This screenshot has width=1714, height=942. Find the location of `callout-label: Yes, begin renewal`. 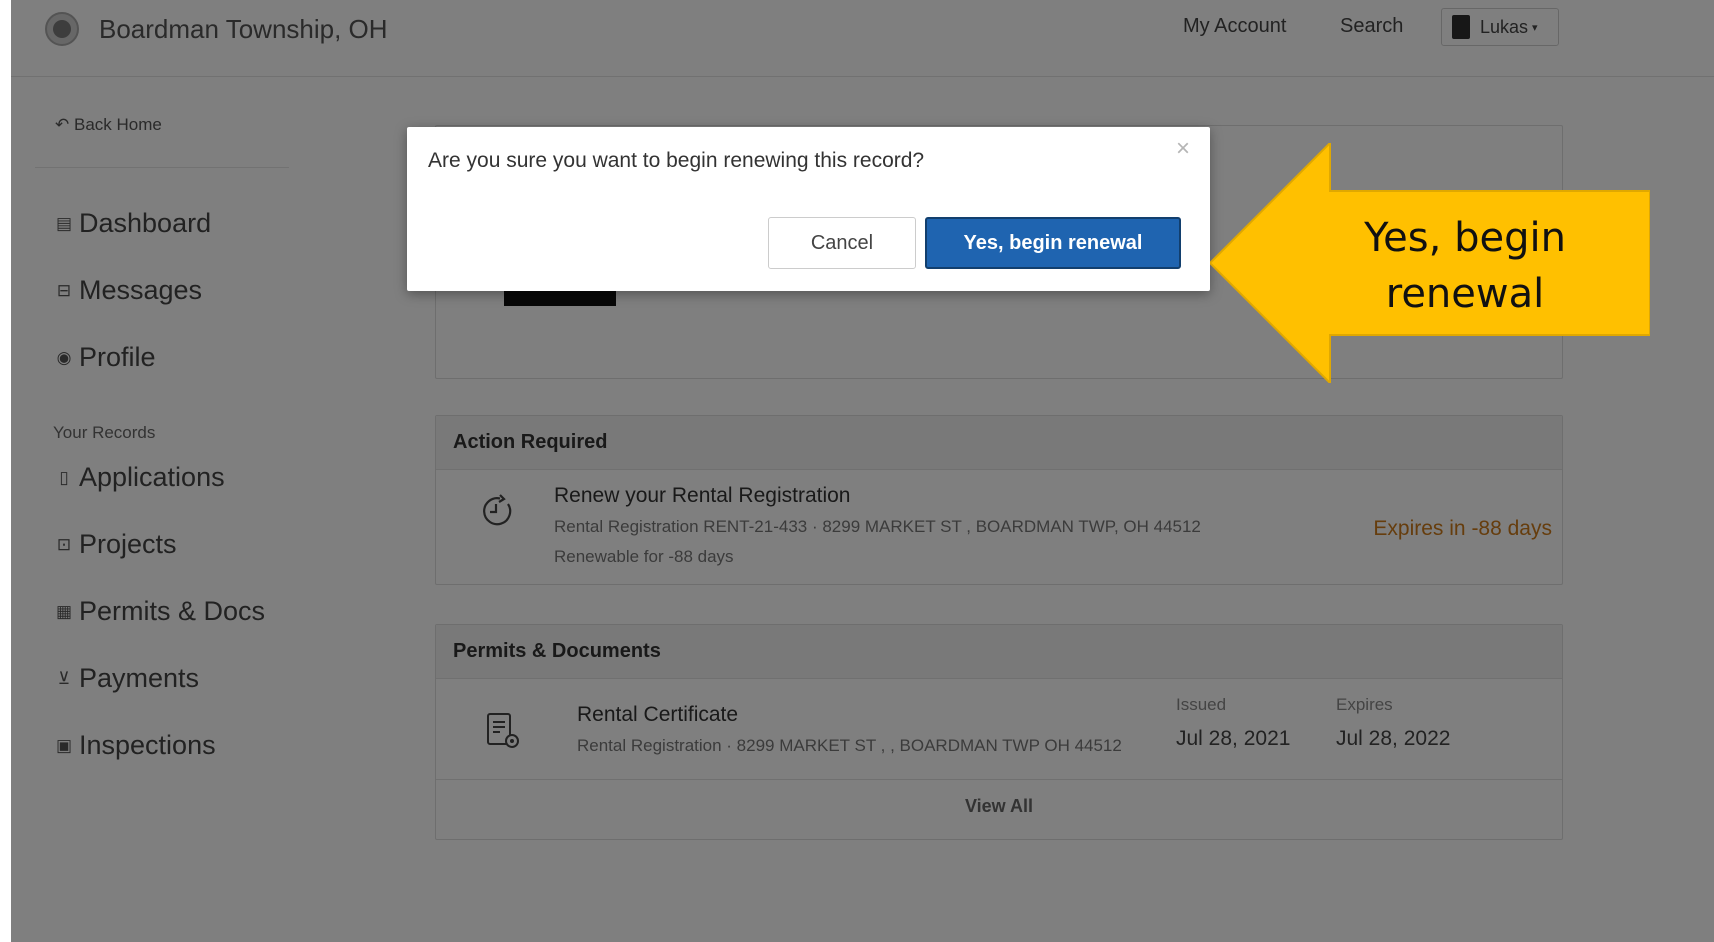

callout-label: Yes, begin renewal is located at coordinates (1465, 266).